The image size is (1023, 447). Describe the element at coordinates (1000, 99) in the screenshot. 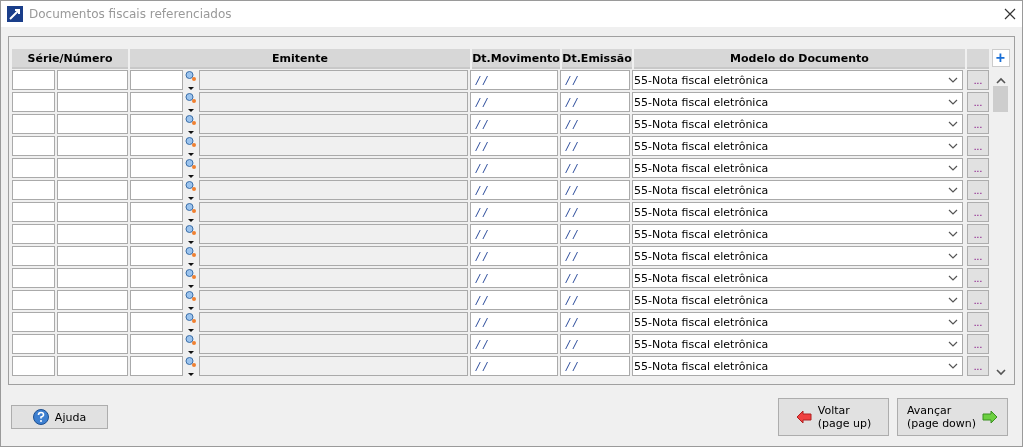

I see `scroll-thumb` at that location.